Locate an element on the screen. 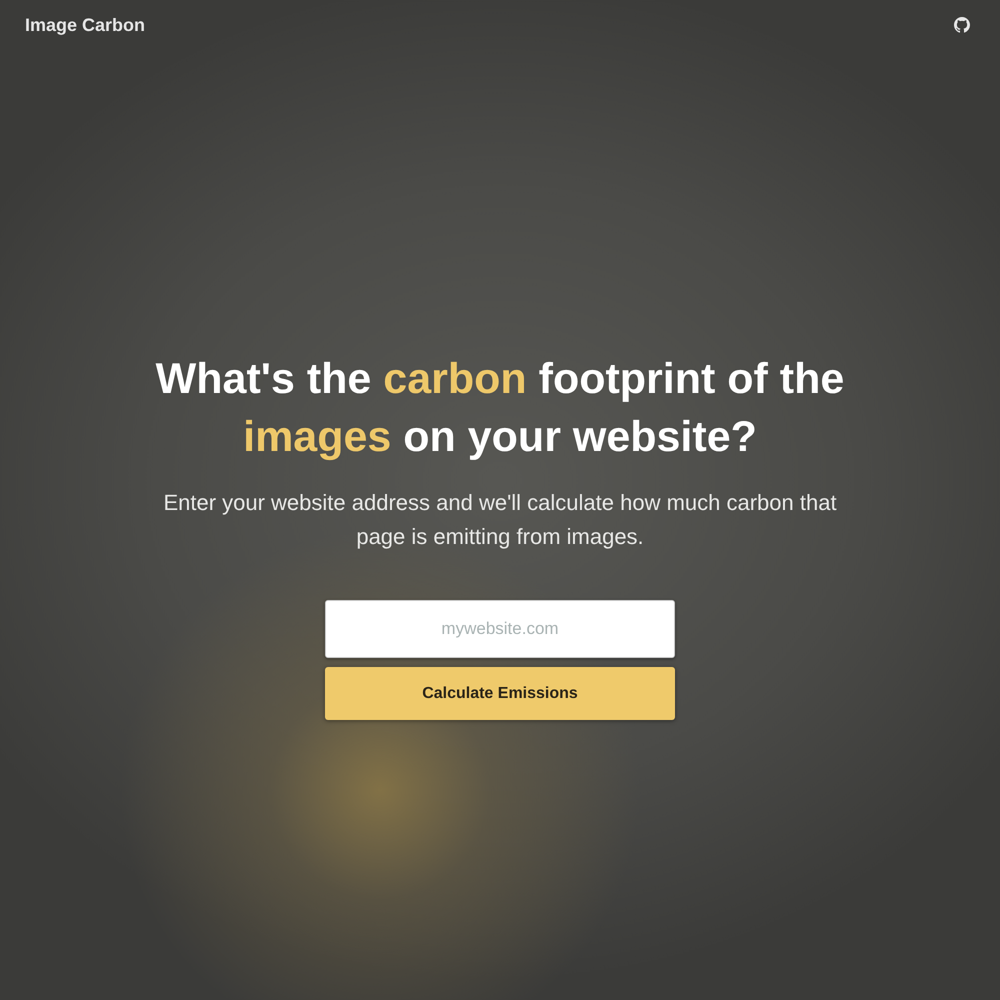  github-icon is located at coordinates (962, 25).